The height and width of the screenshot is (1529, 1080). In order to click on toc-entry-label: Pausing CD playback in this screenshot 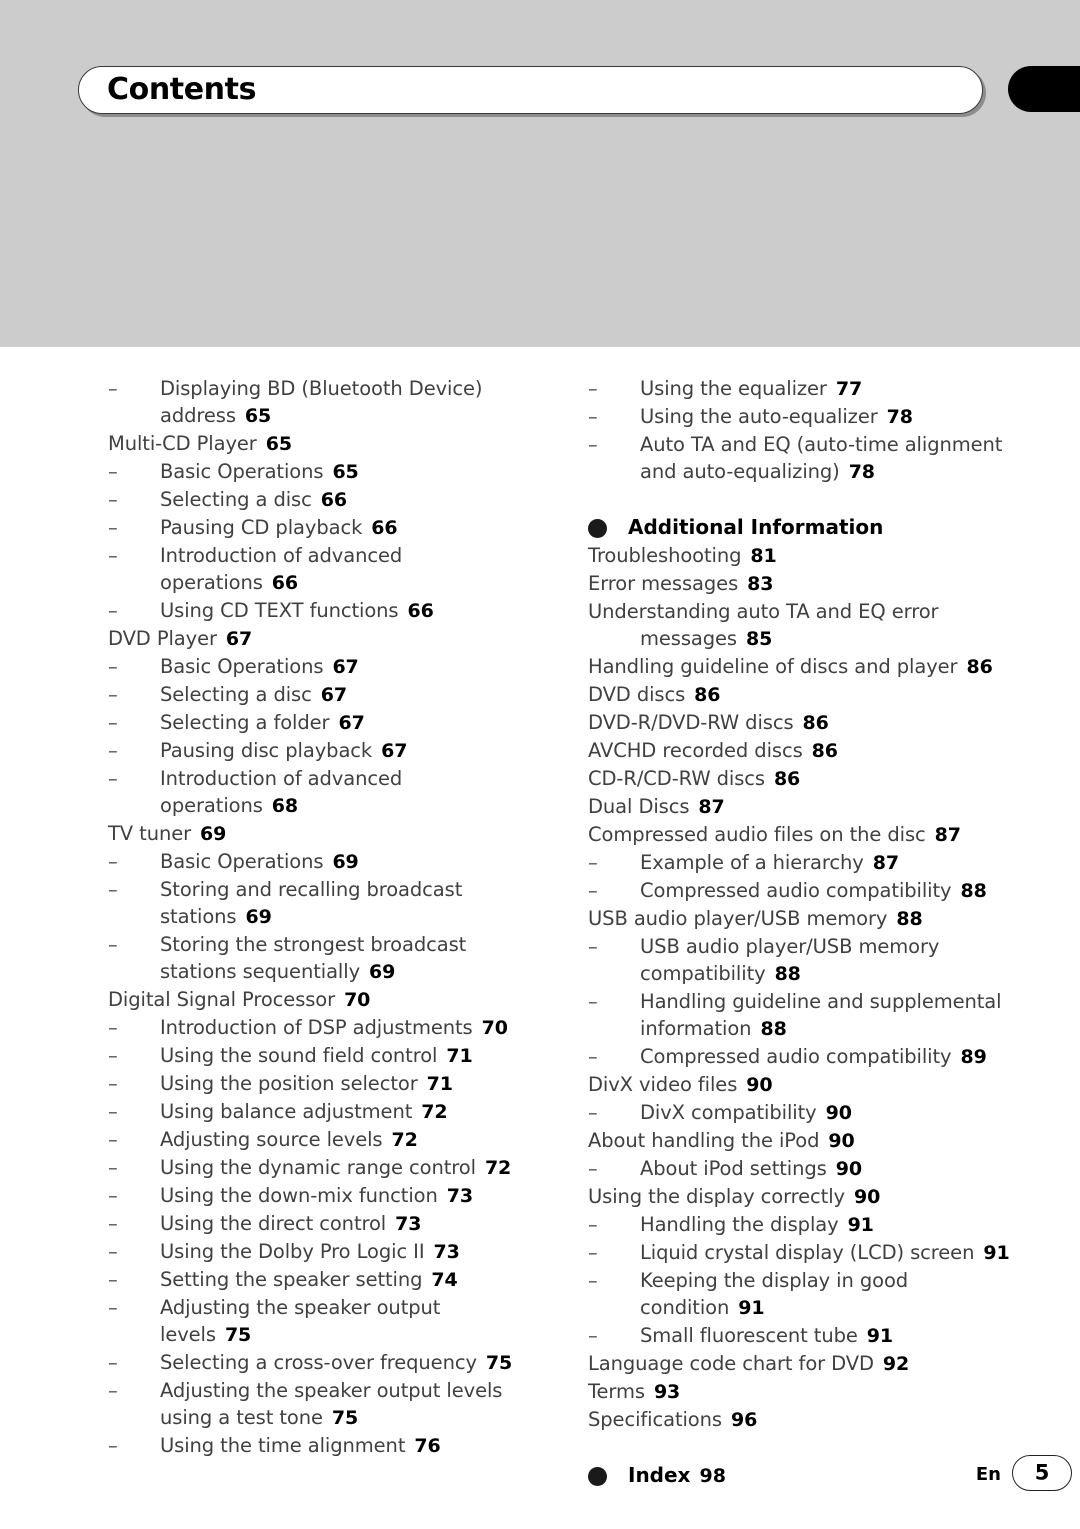, I will do `click(261, 527)`.